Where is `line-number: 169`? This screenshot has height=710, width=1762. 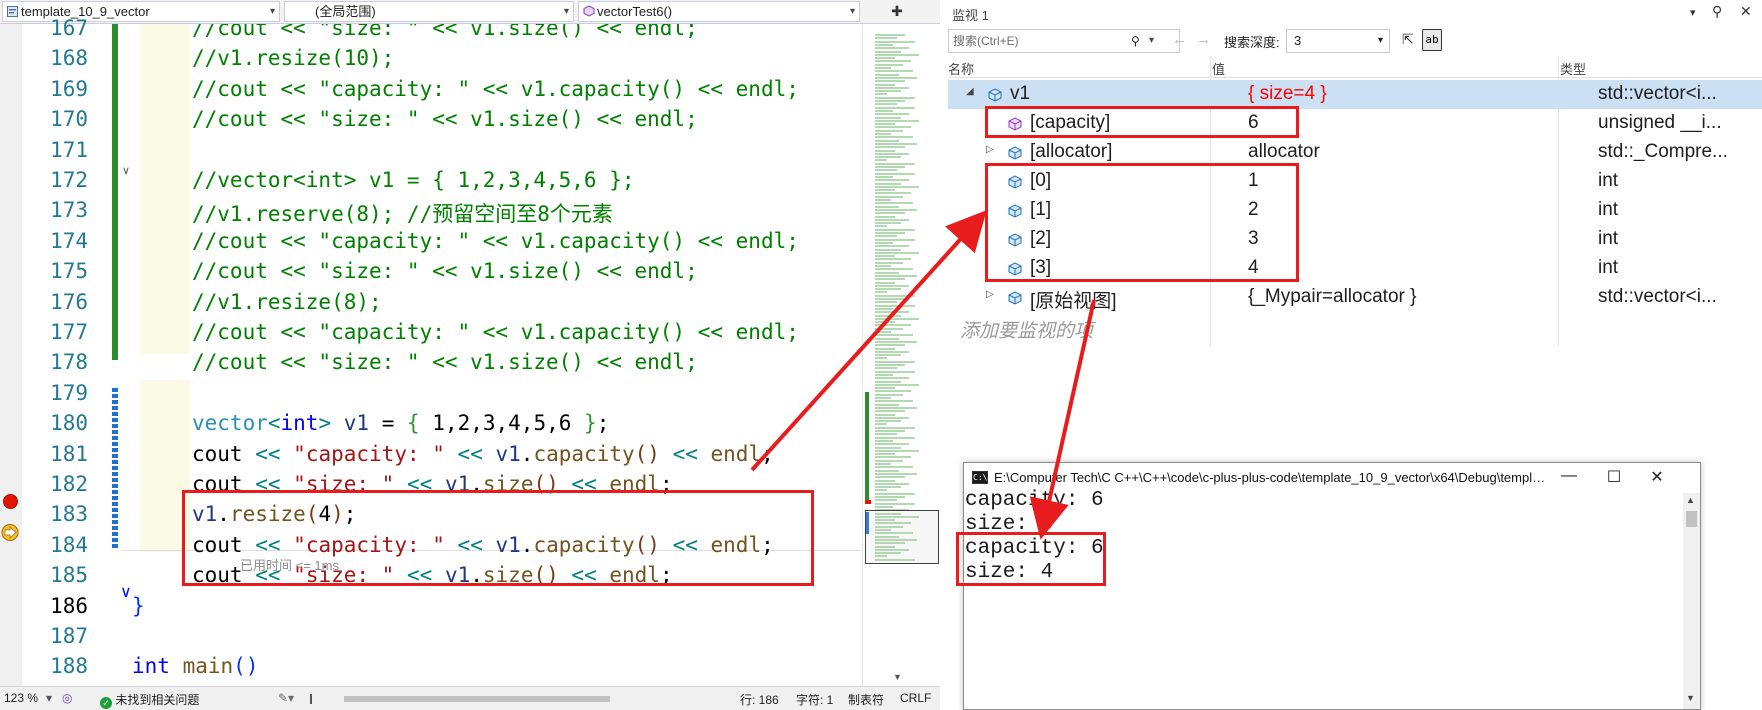 line-number: 169 is located at coordinates (69, 88).